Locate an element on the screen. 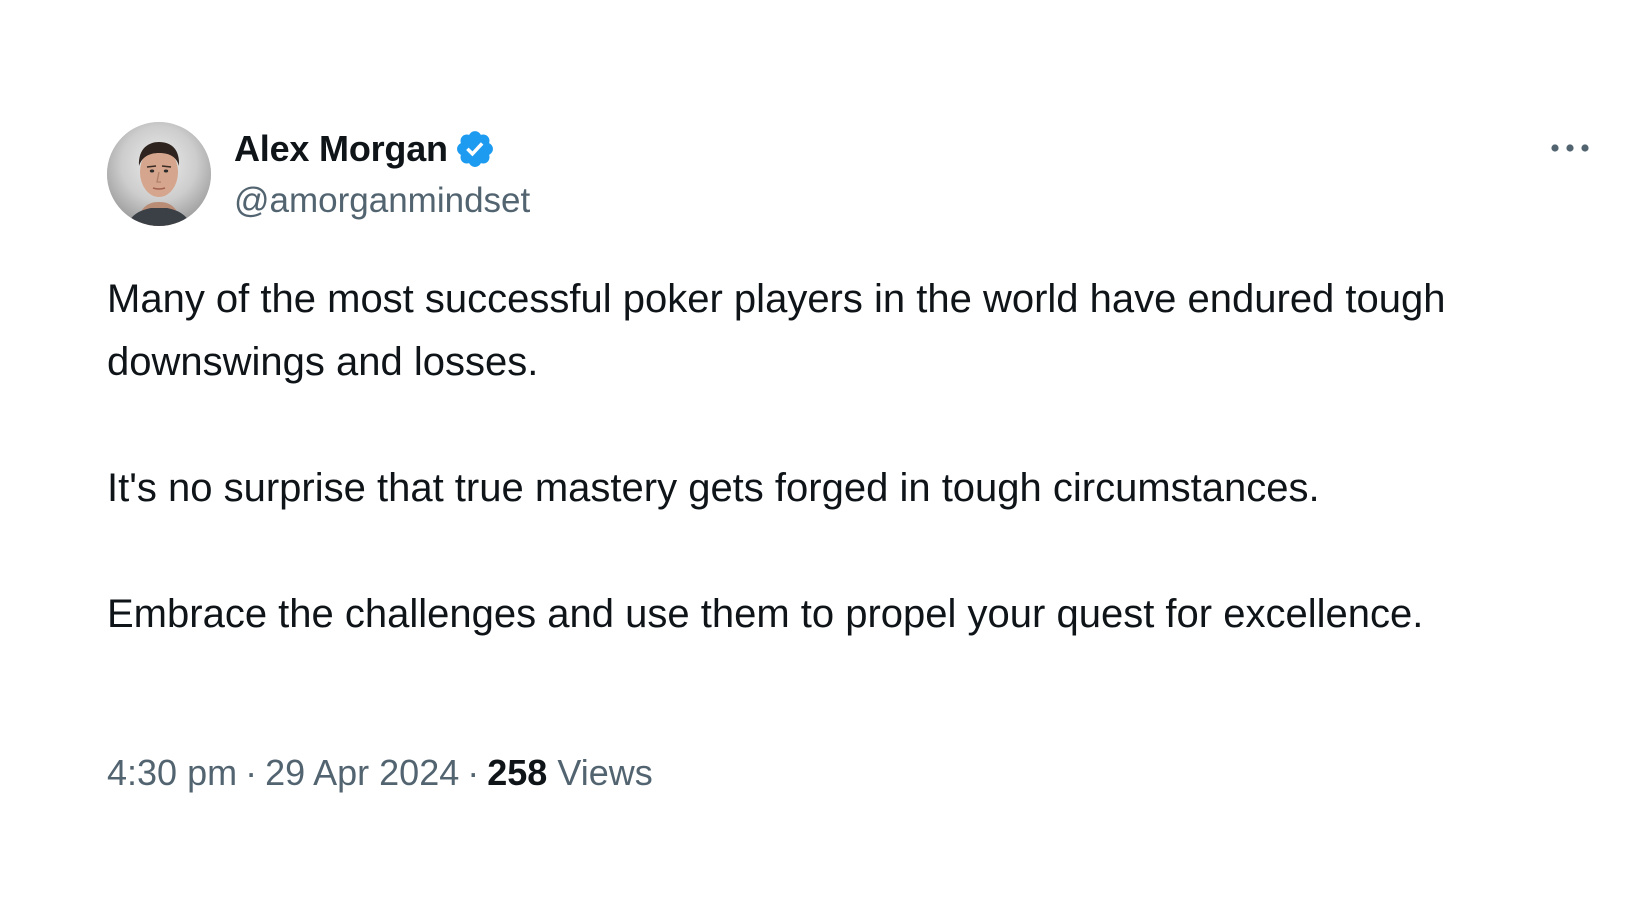  views-count: 258 is located at coordinates (517, 772).